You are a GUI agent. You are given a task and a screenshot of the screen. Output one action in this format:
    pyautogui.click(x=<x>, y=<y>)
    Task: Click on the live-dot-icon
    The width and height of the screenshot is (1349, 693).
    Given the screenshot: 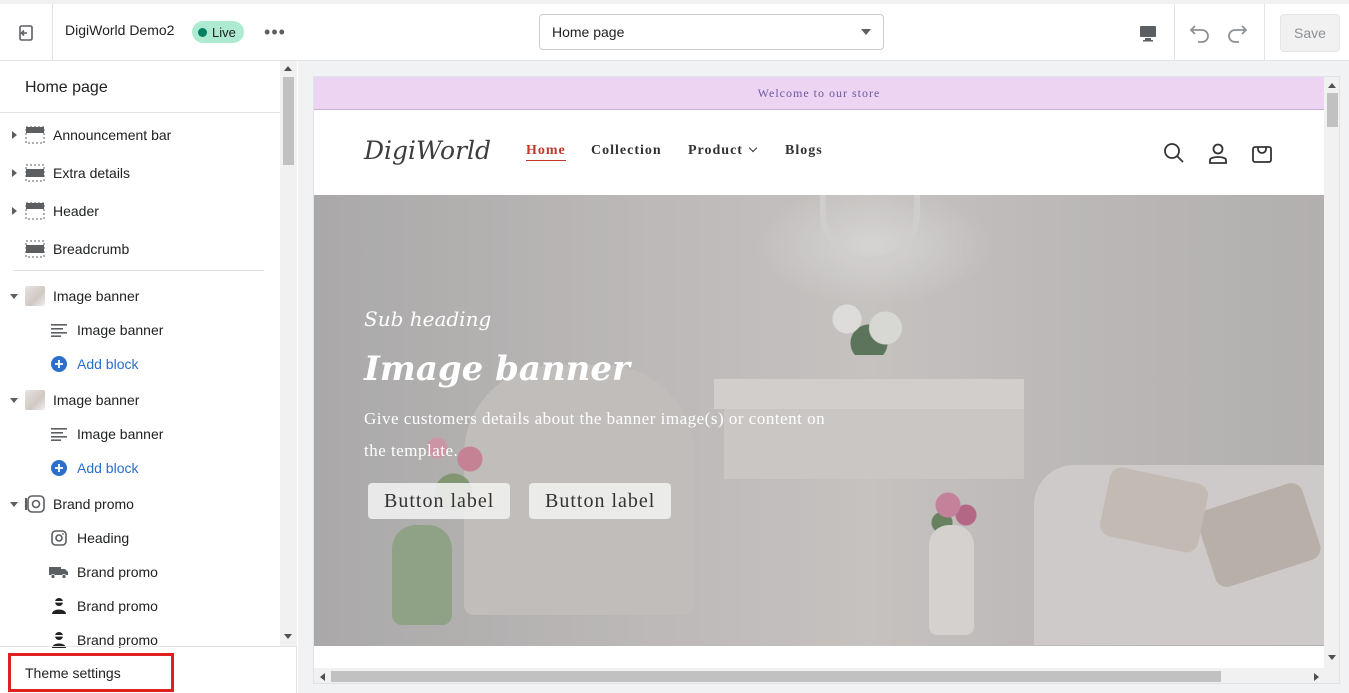 What is the action you would take?
    pyautogui.click(x=202, y=32)
    